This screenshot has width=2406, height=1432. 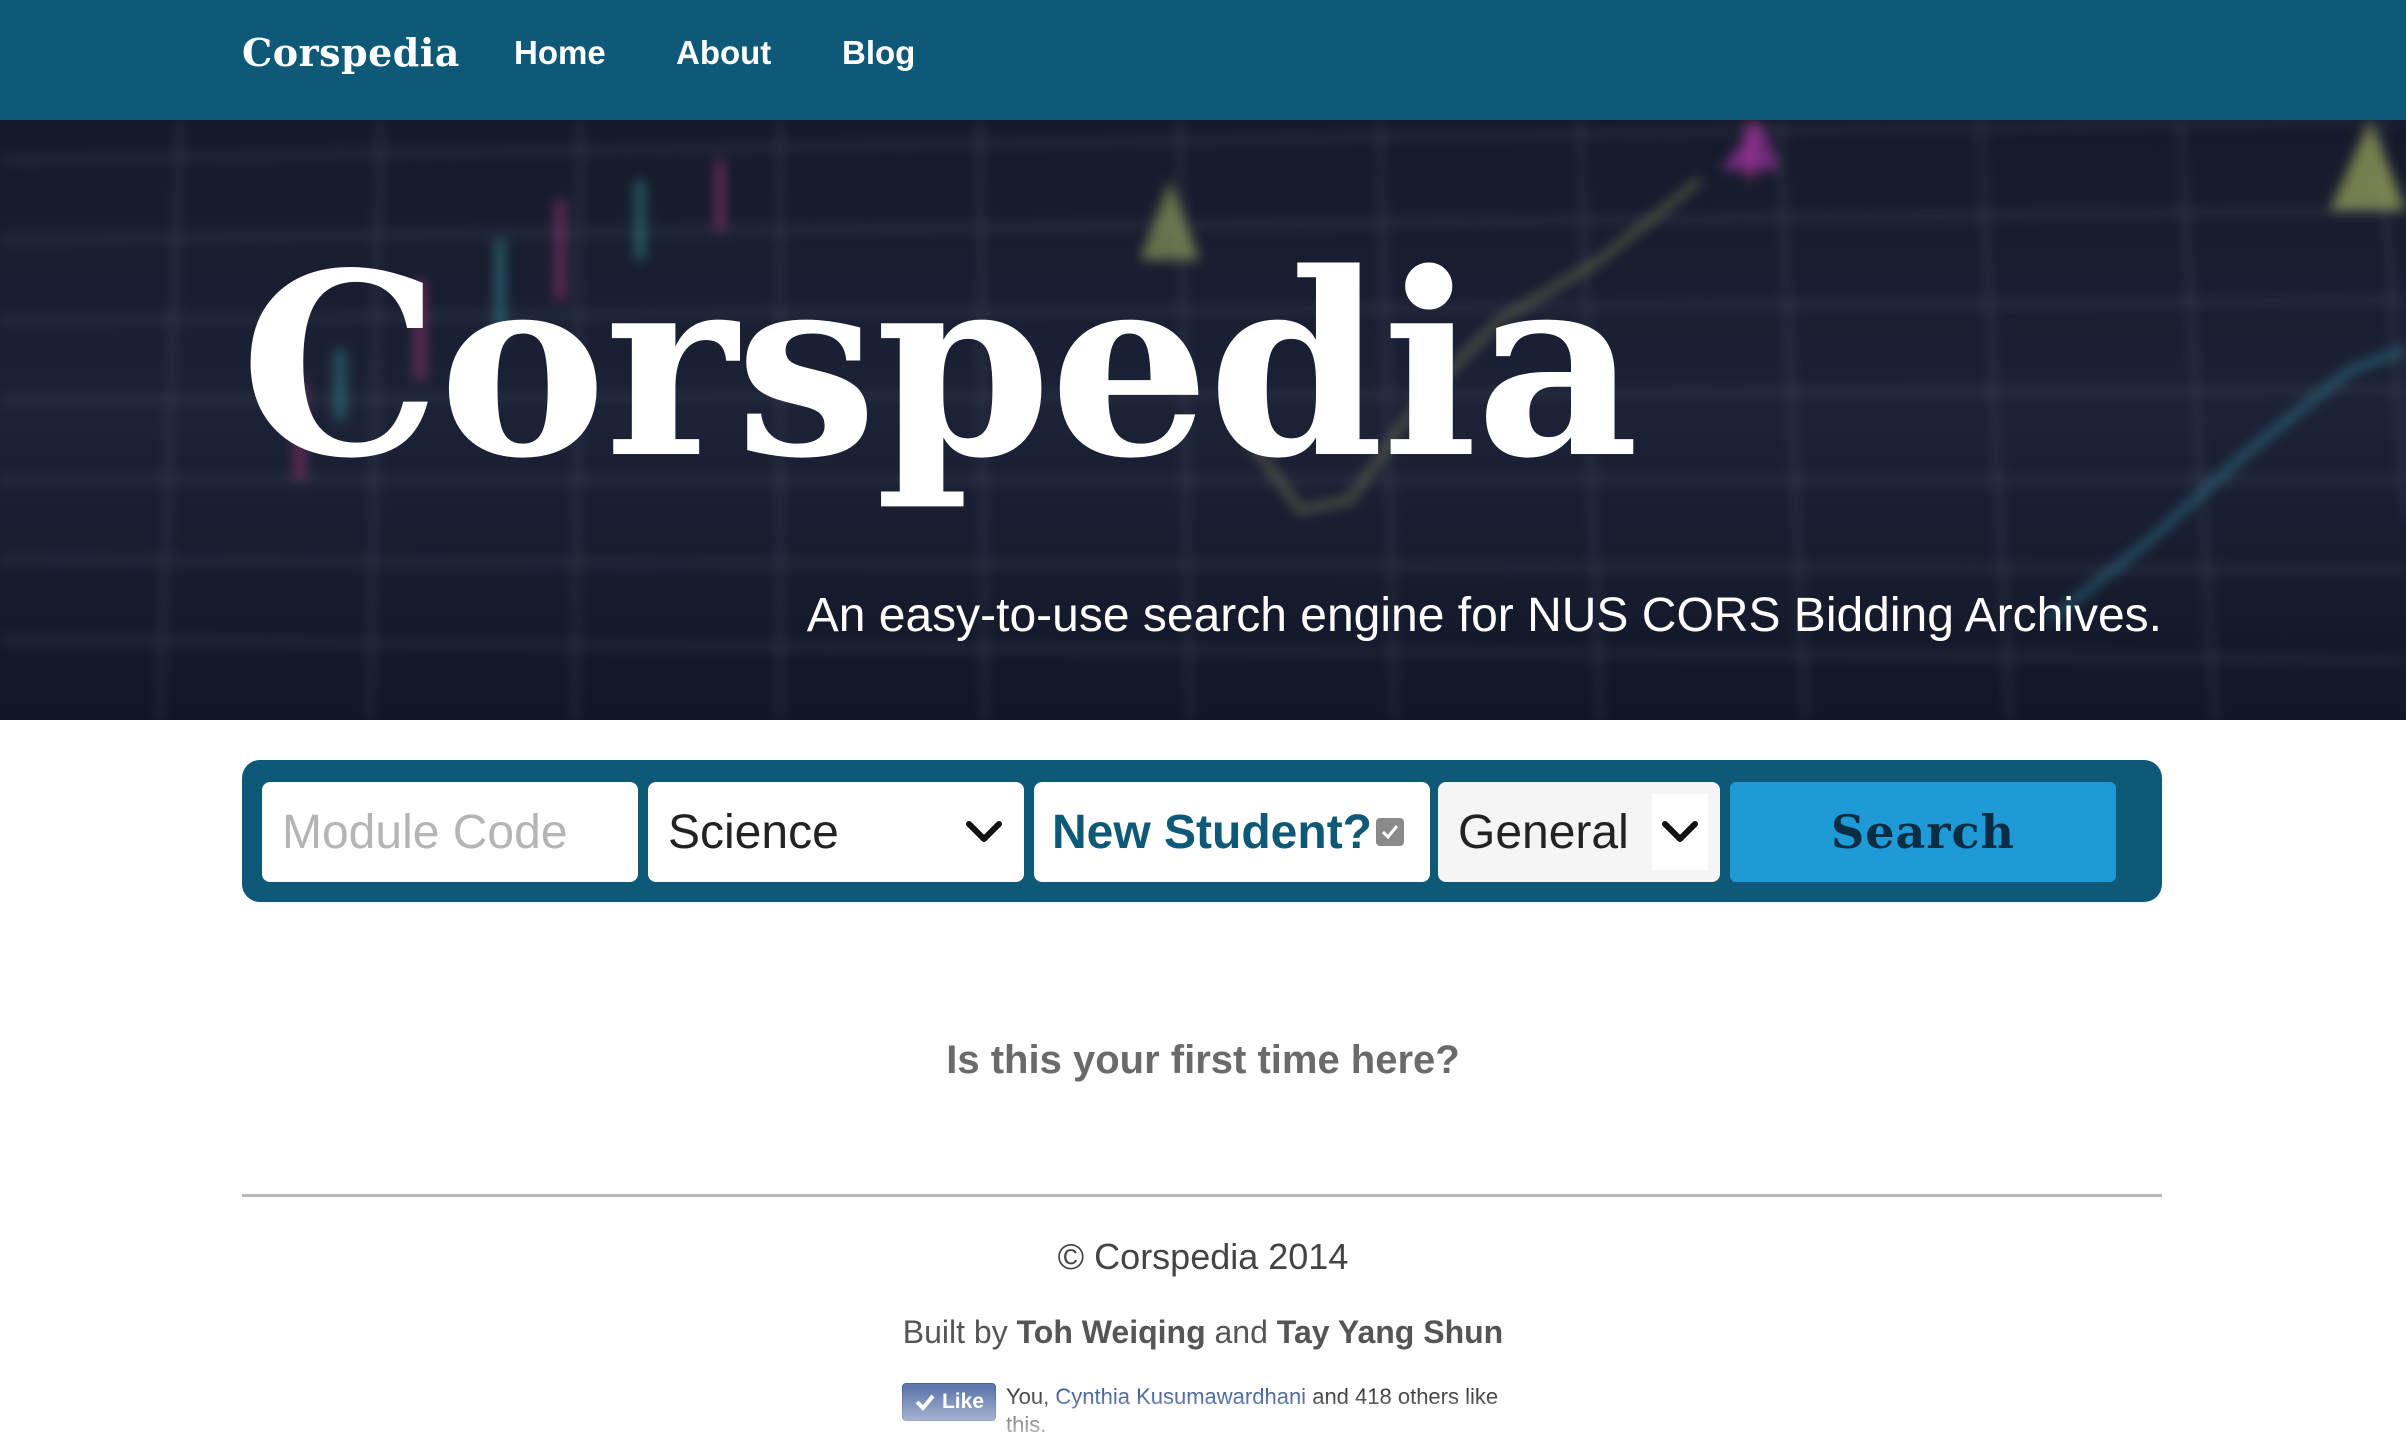 What do you see at coordinates (560, 53) in the screenshot?
I see `nav-home-link: Home` at bounding box center [560, 53].